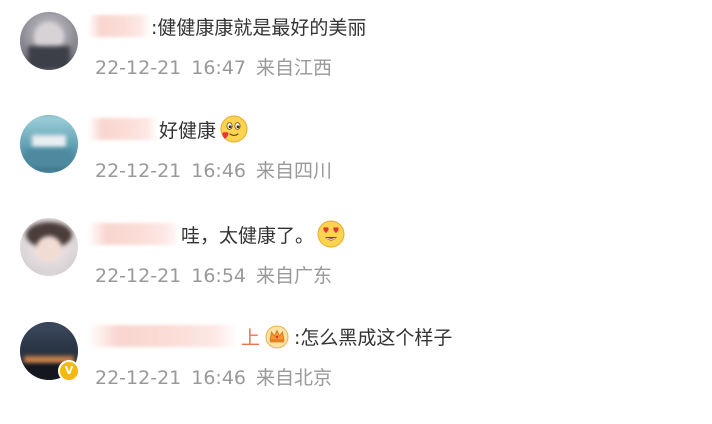  Describe the element at coordinates (233, 129) in the screenshot. I see `hugging-heart-emoji` at that location.